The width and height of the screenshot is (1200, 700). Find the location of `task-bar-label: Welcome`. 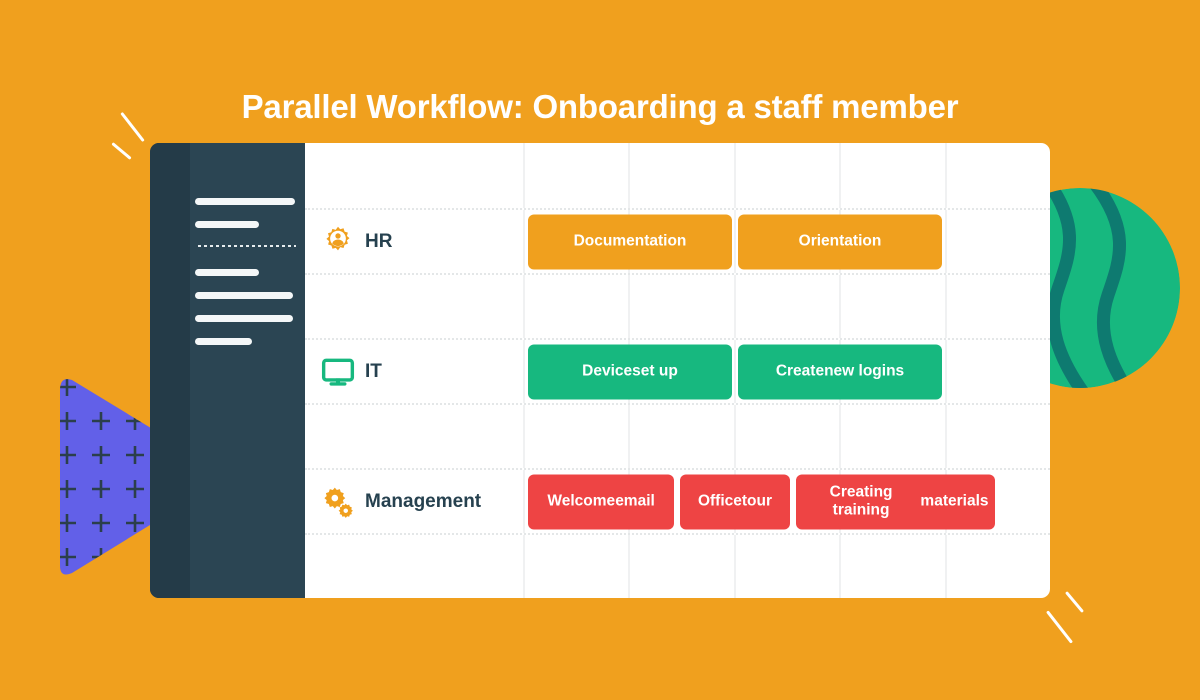

task-bar-label: Welcome is located at coordinates (581, 501).